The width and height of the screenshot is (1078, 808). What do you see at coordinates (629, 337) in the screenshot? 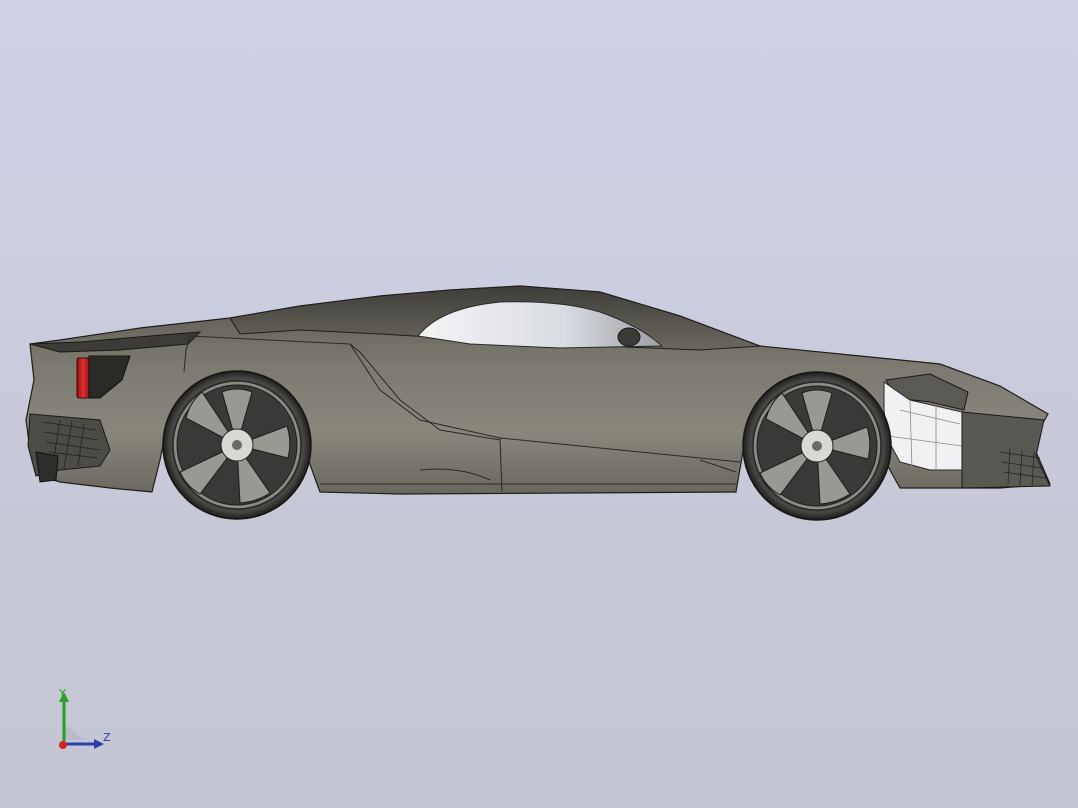
I see `side-mirror` at bounding box center [629, 337].